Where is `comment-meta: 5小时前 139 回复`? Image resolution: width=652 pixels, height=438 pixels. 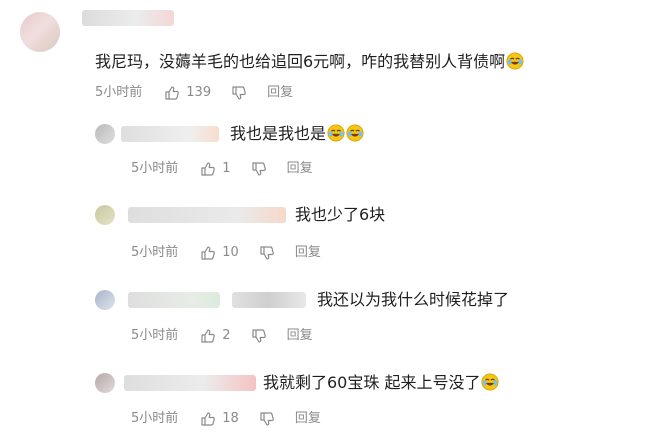 comment-meta: 5小时前 139 回复 is located at coordinates (194, 93).